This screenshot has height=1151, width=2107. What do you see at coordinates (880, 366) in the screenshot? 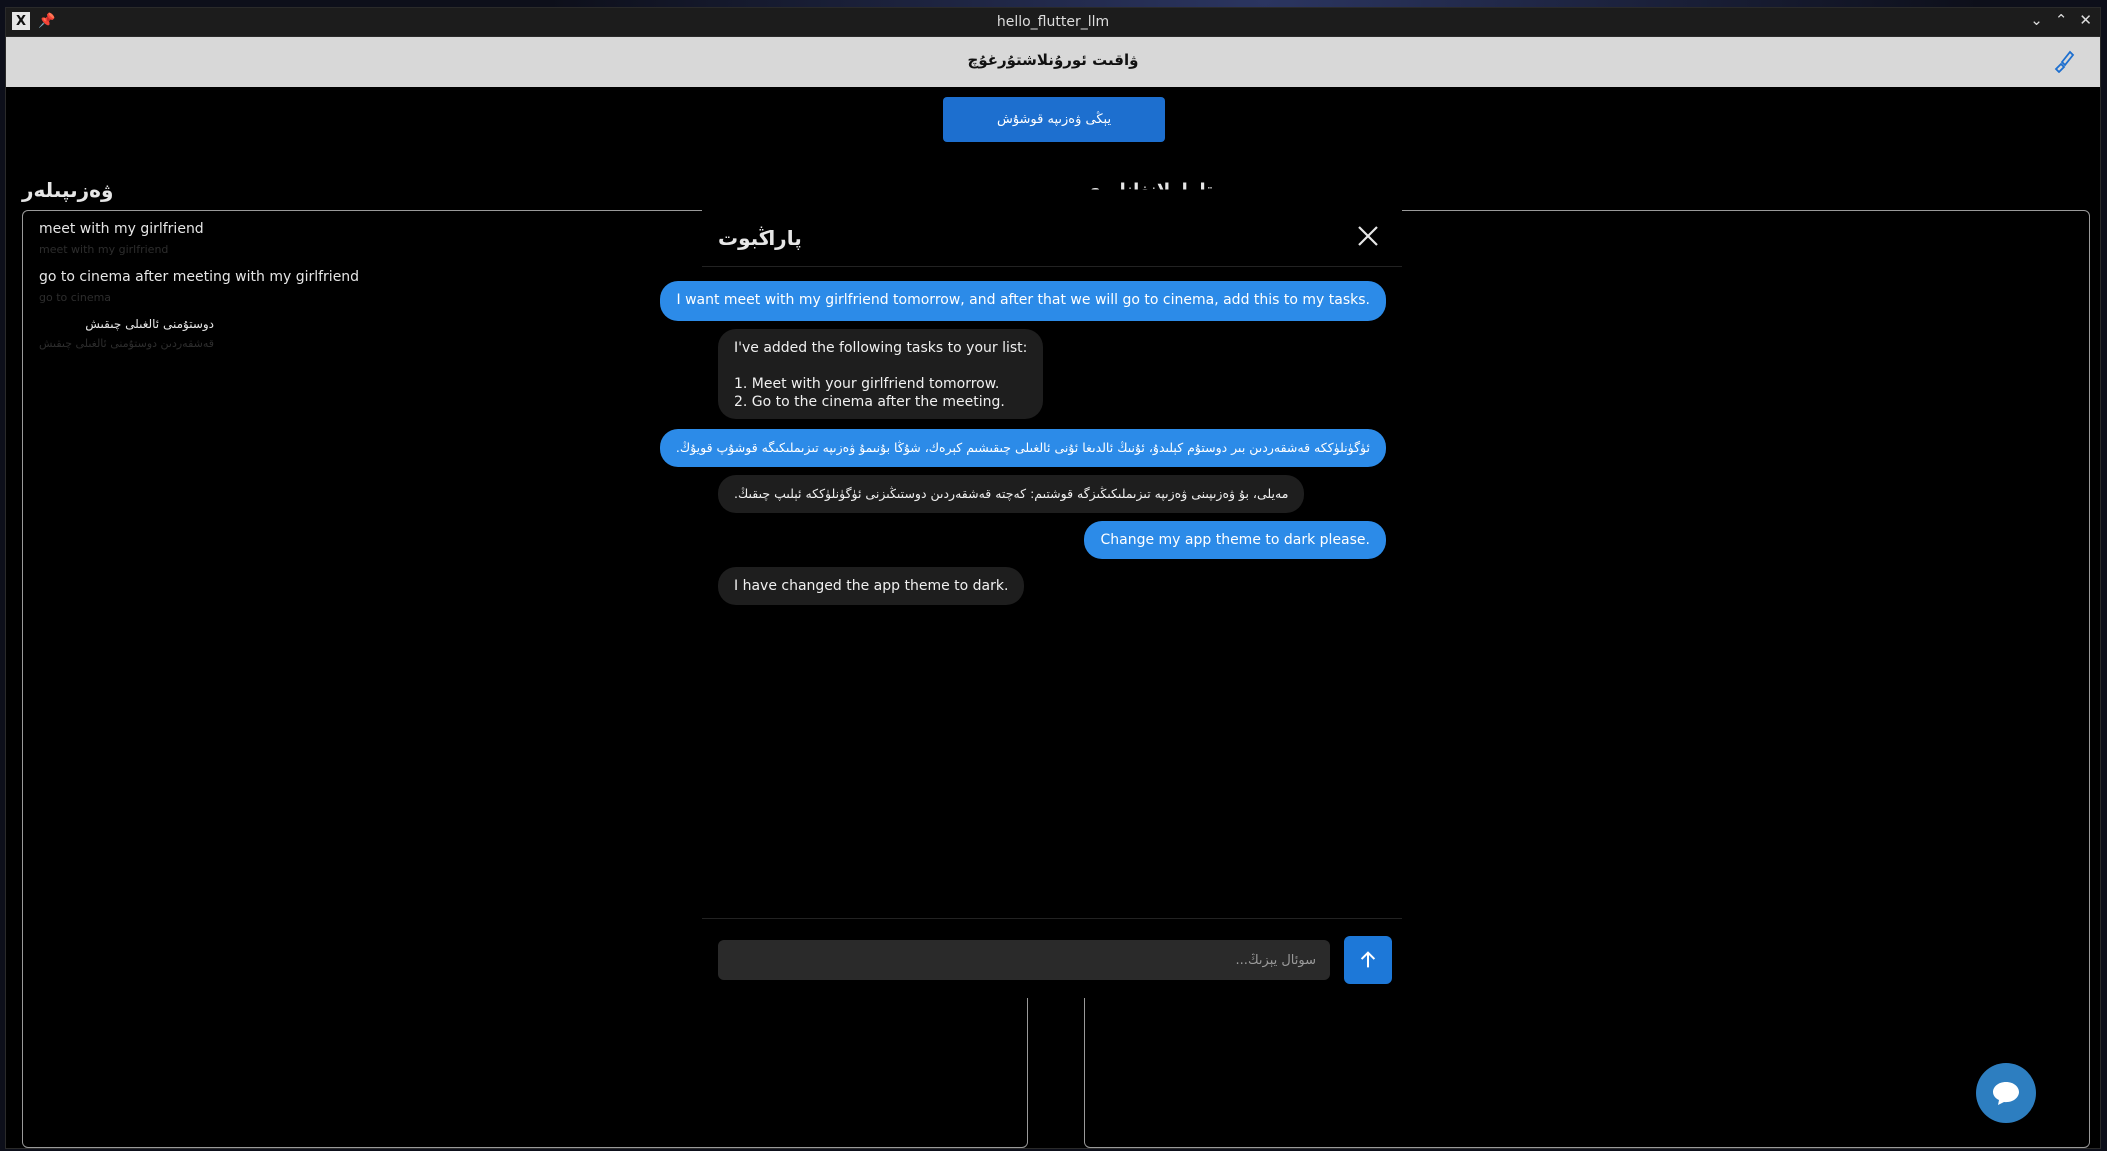
I see `bot-message-line` at bounding box center [880, 366].